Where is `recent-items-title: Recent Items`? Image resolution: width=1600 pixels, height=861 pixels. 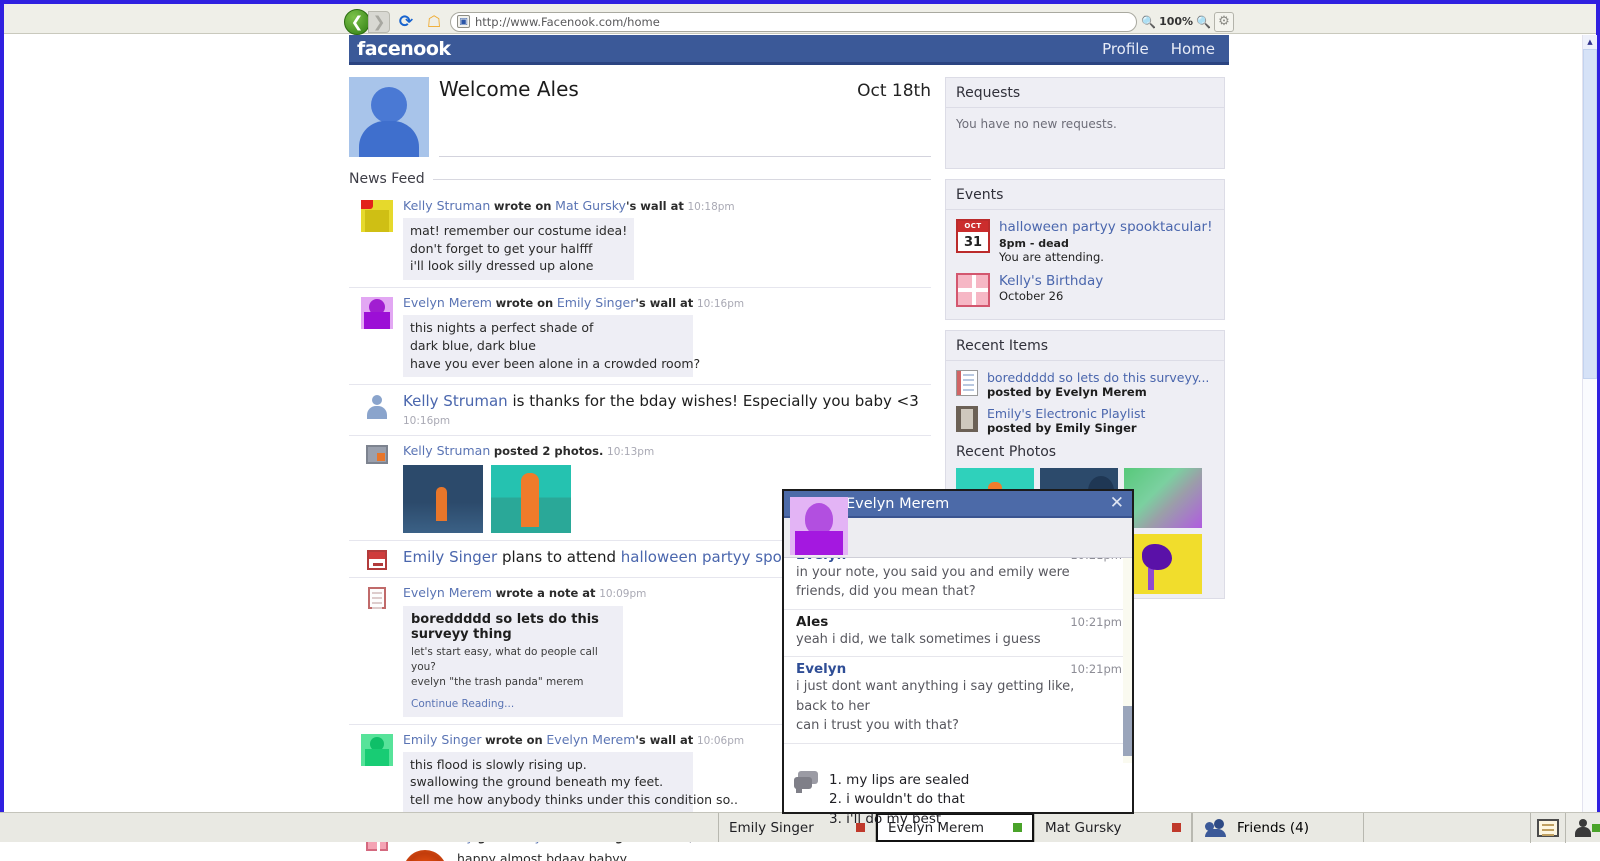 recent-items-title: Recent Items is located at coordinates (1085, 346).